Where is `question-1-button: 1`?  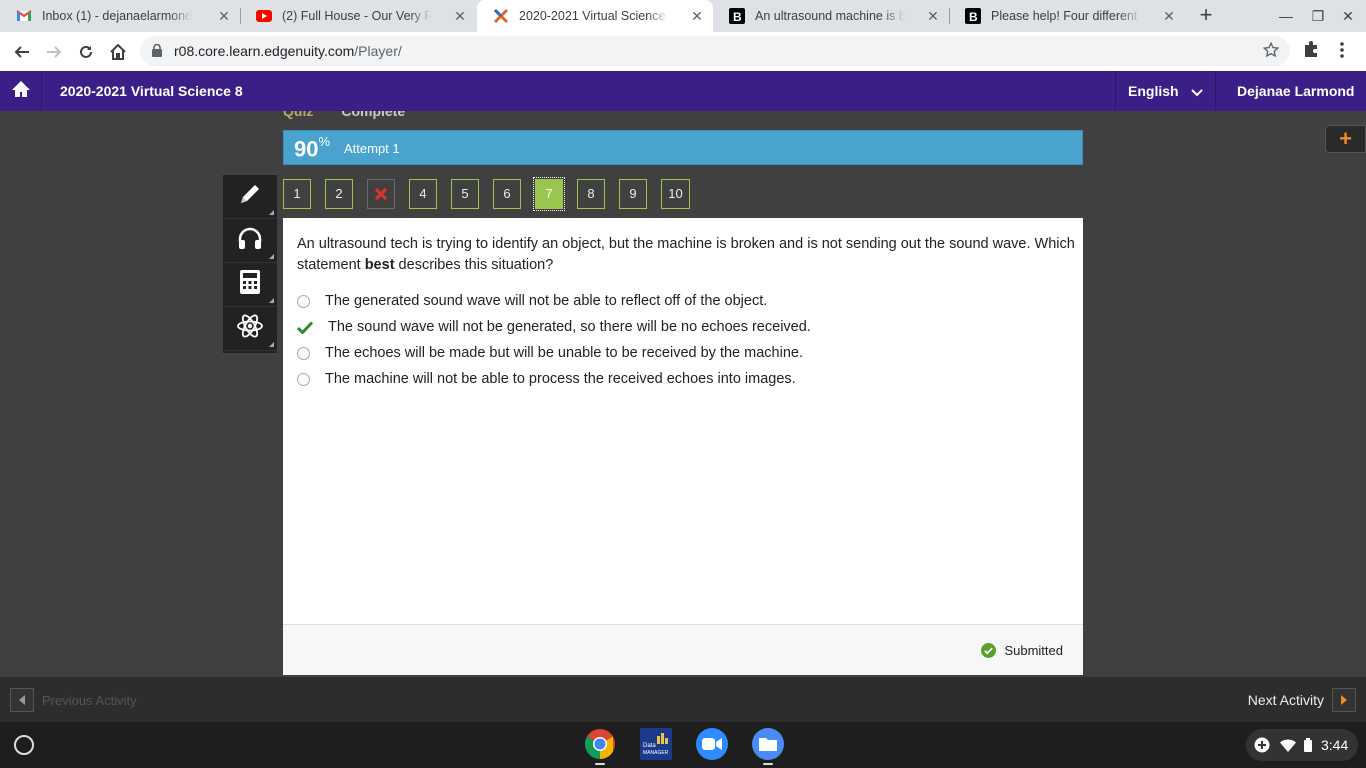 question-1-button: 1 is located at coordinates (297, 194).